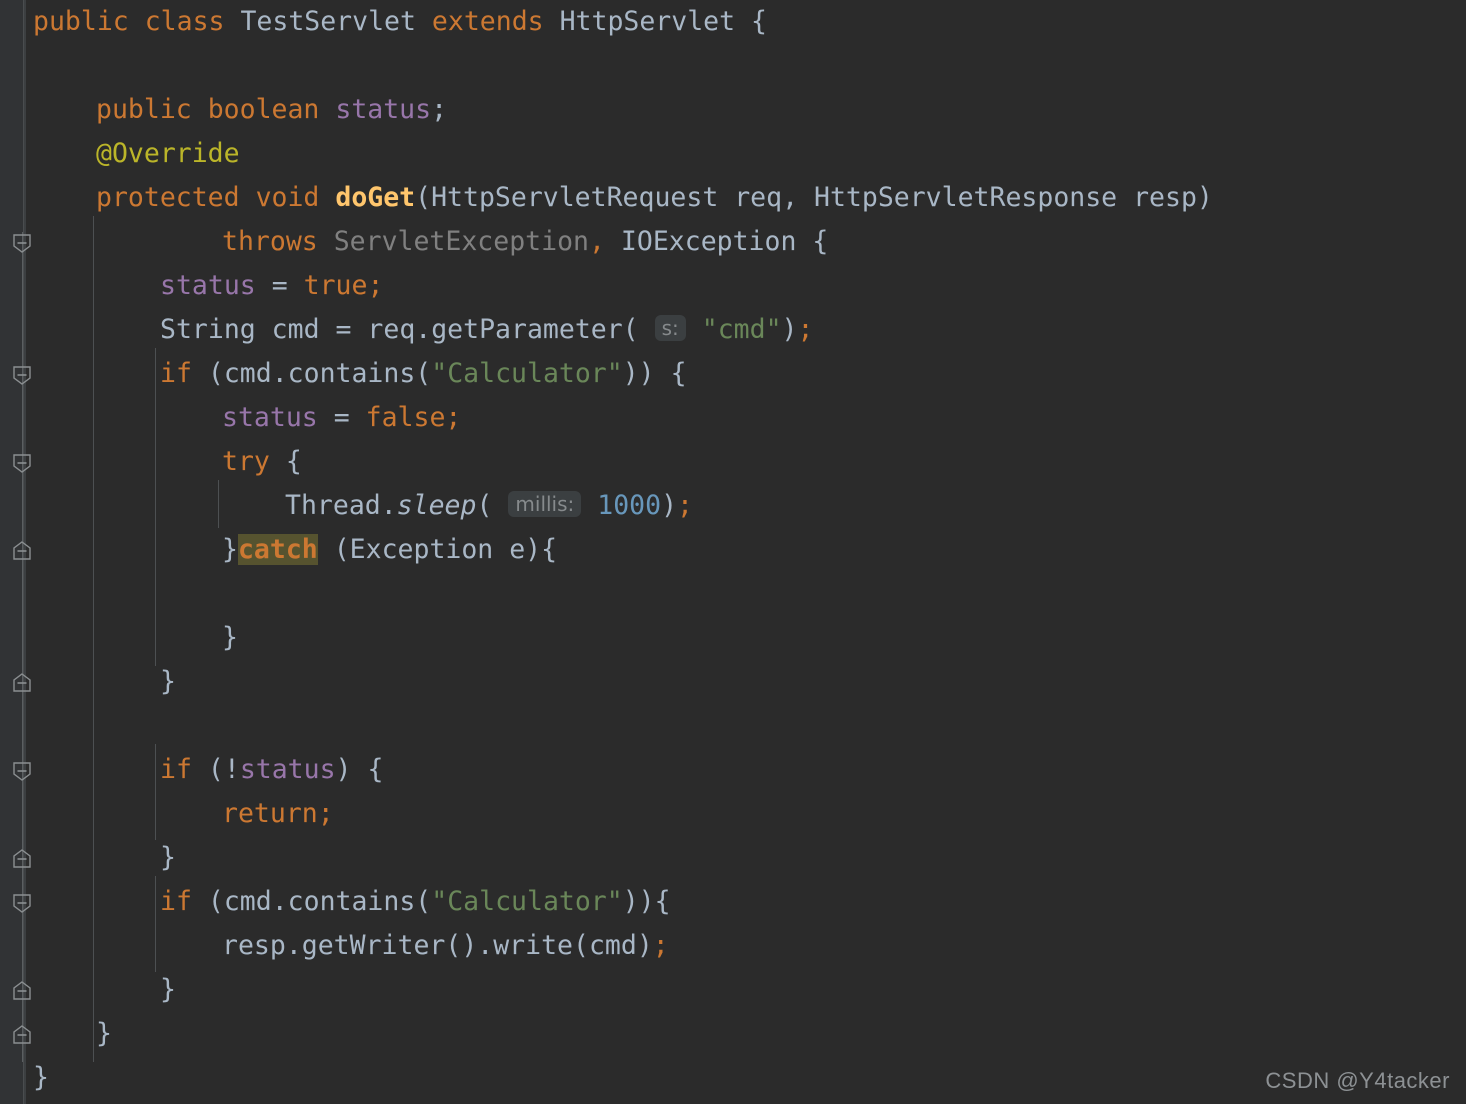  Describe the element at coordinates (277, 549) in the screenshot. I see `highlighted-token-catch: catch` at that location.